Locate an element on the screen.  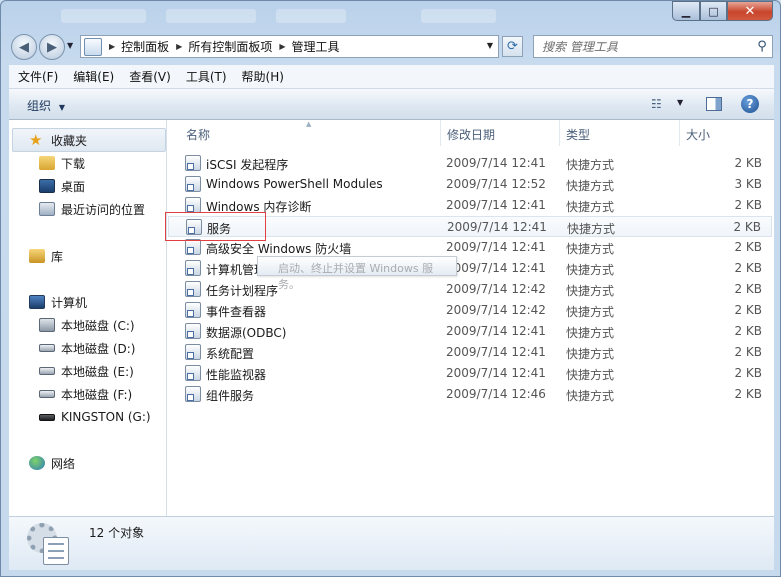
back-button: ◀ is located at coordinates (24, 47).